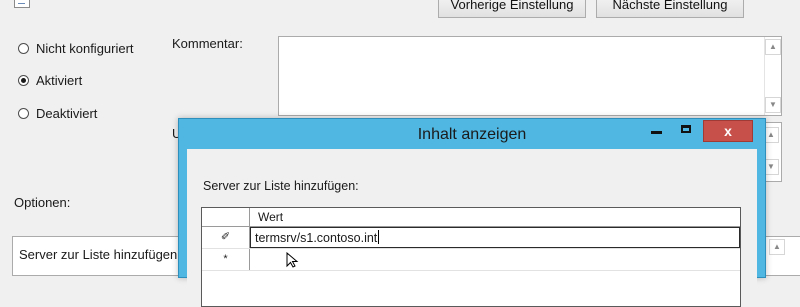  What do you see at coordinates (23, 113) in the screenshot?
I see `radio-disabled-indicator` at bounding box center [23, 113].